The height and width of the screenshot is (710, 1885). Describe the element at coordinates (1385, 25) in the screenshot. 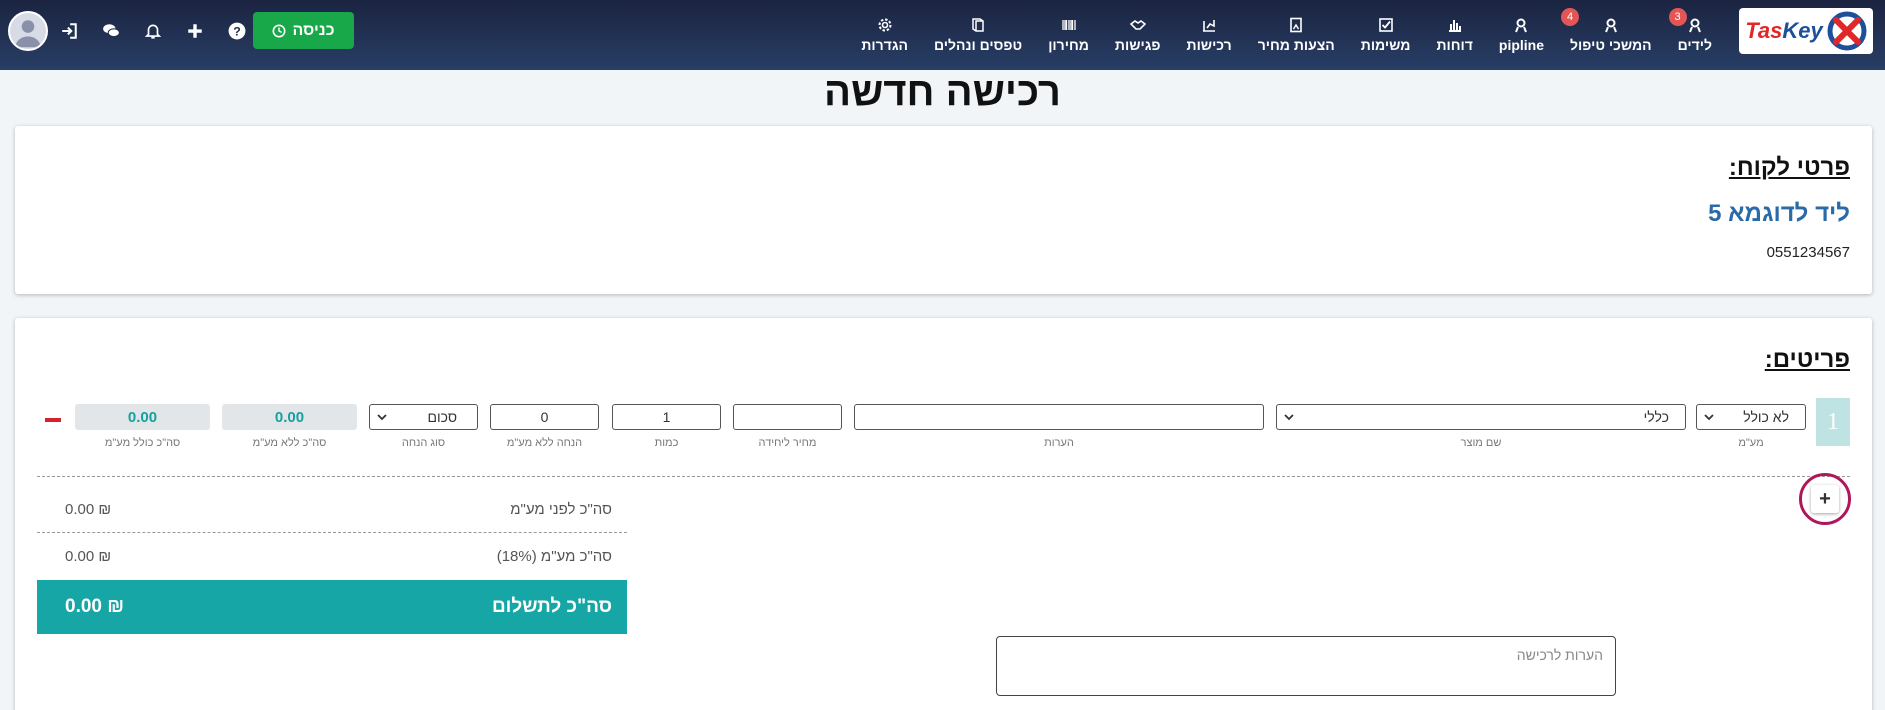

I see `check-square-icon` at that location.